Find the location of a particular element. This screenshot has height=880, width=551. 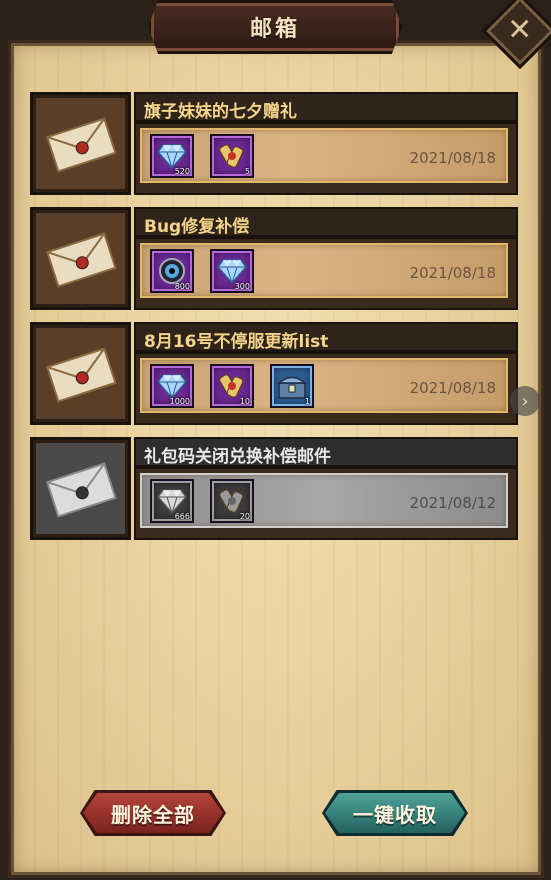

scroll-bundle-icon is located at coordinates (232, 156).